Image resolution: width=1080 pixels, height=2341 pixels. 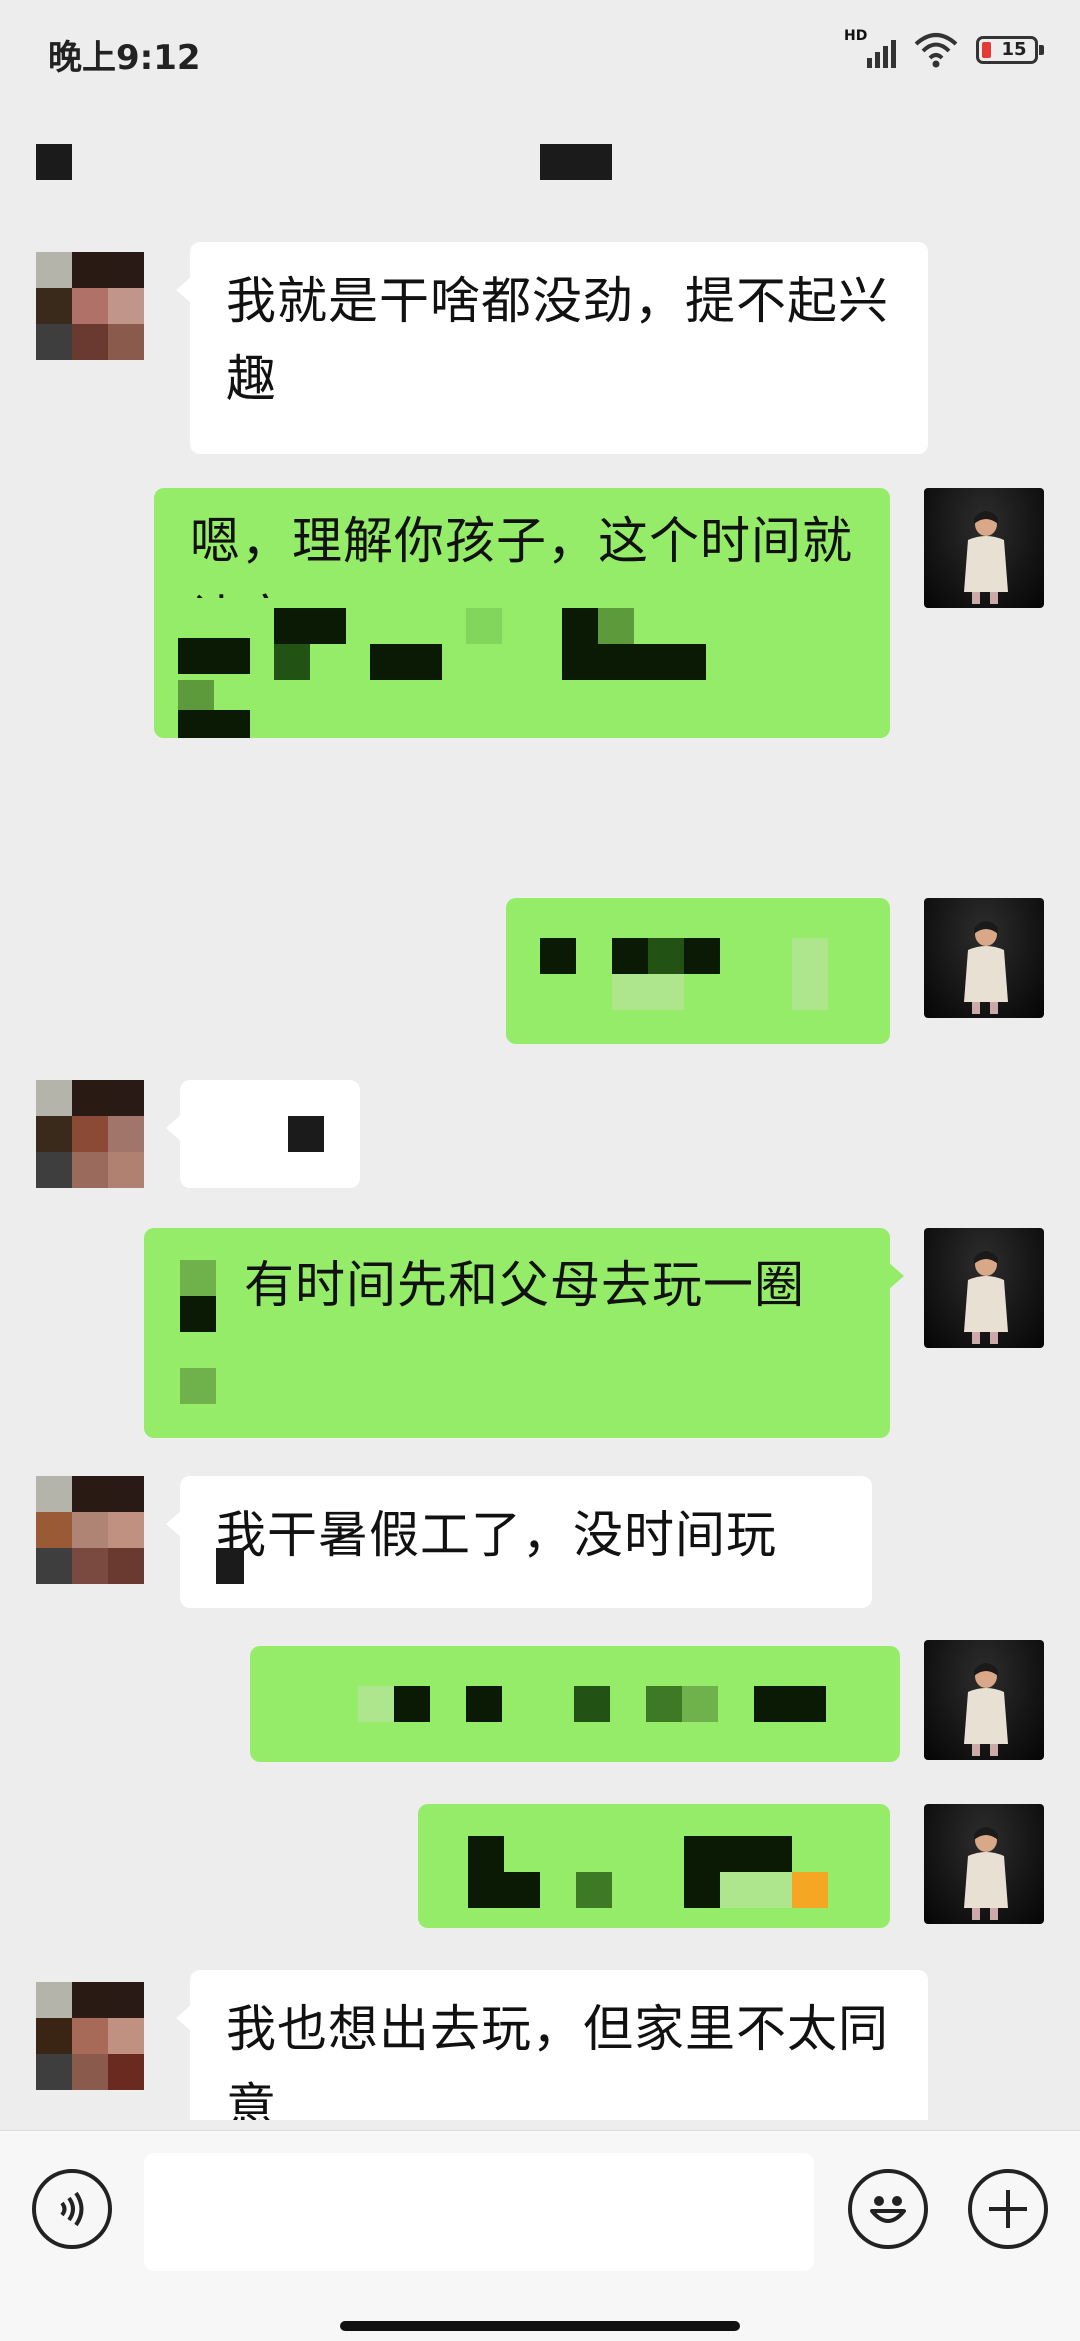 What do you see at coordinates (496, 1535) in the screenshot?
I see `message-text: 我干暑假工了，没时间玩` at bounding box center [496, 1535].